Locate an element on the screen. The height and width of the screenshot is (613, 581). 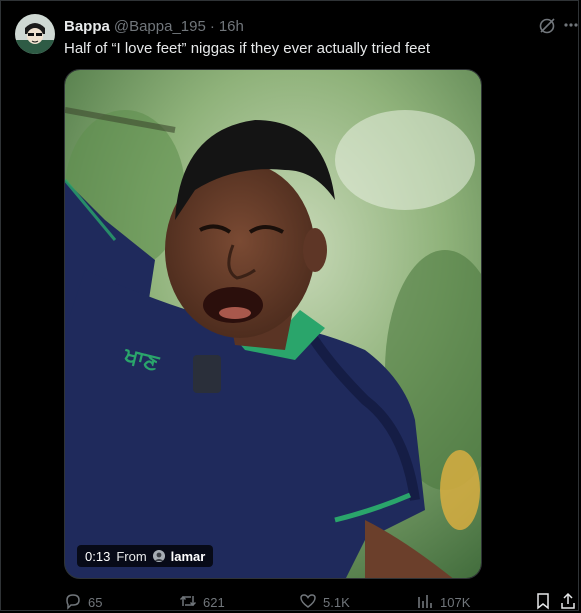
bookmark-button is located at coordinates (543, 602).